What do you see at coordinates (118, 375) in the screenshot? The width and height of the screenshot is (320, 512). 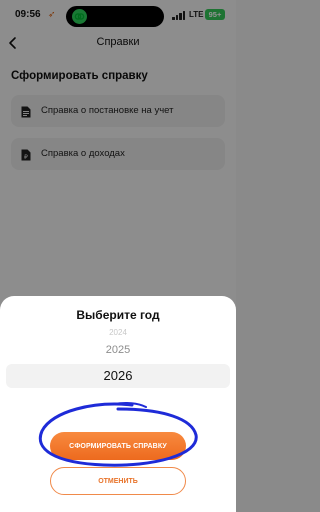 I see `year-option-selected: 2026` at bounding box center [118, 375].